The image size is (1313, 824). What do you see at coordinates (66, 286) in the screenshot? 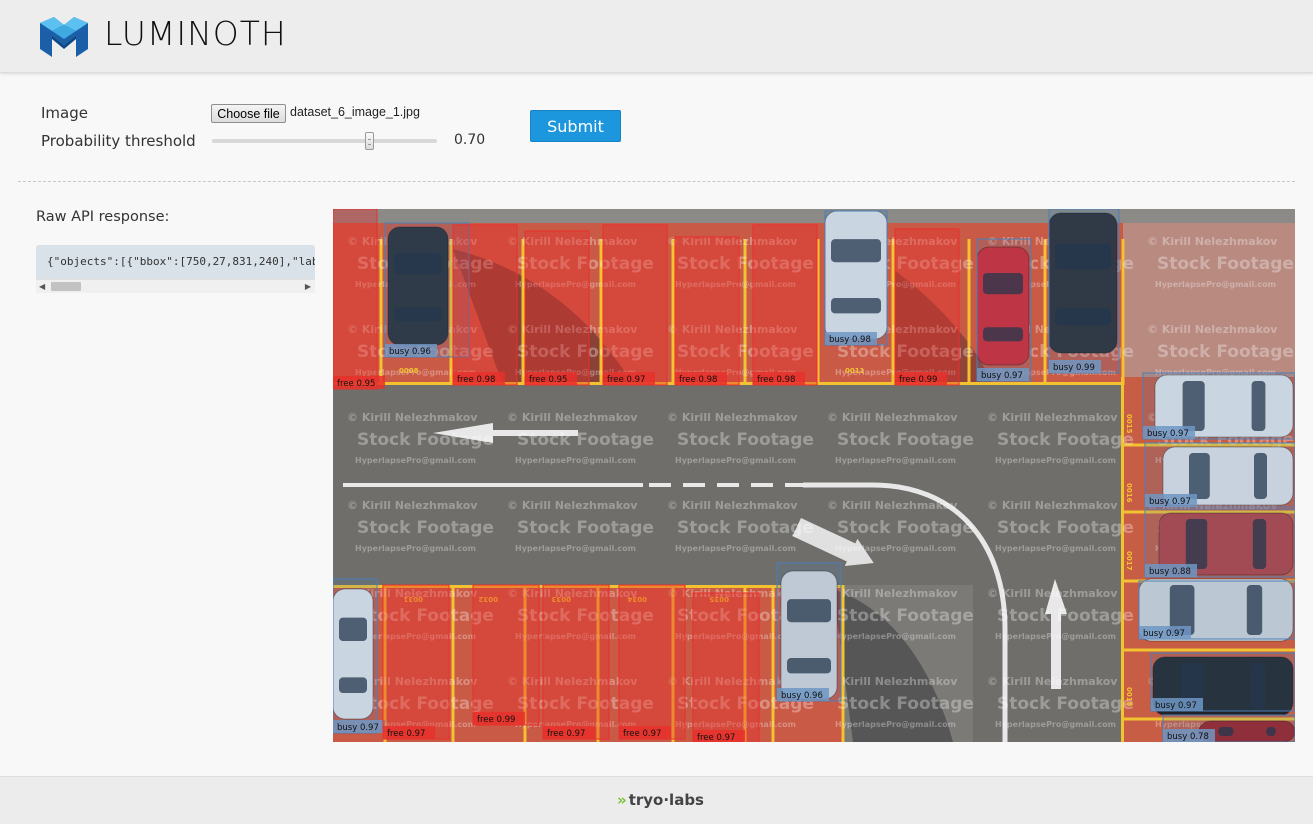
I see `scrollbar-thumb` at bounding box center [66, 286].